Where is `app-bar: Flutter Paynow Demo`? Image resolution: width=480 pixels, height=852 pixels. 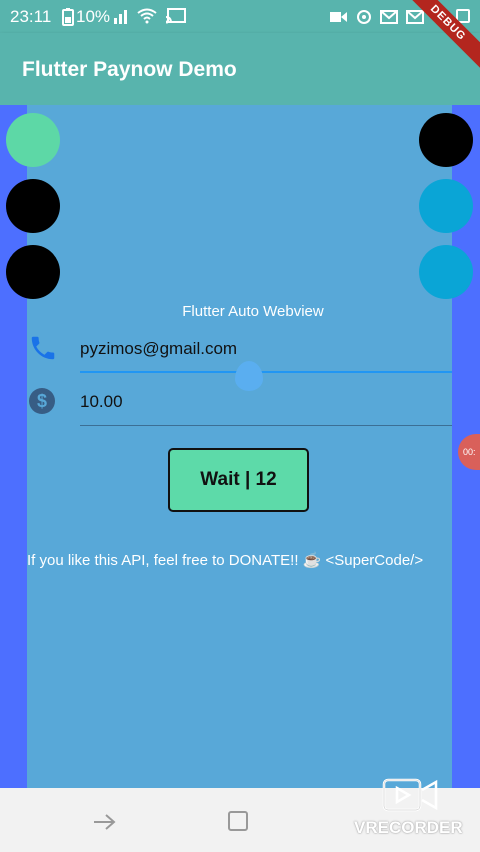
app-bar: Flutter Paynow Demo is located at coordinates (240, 69).